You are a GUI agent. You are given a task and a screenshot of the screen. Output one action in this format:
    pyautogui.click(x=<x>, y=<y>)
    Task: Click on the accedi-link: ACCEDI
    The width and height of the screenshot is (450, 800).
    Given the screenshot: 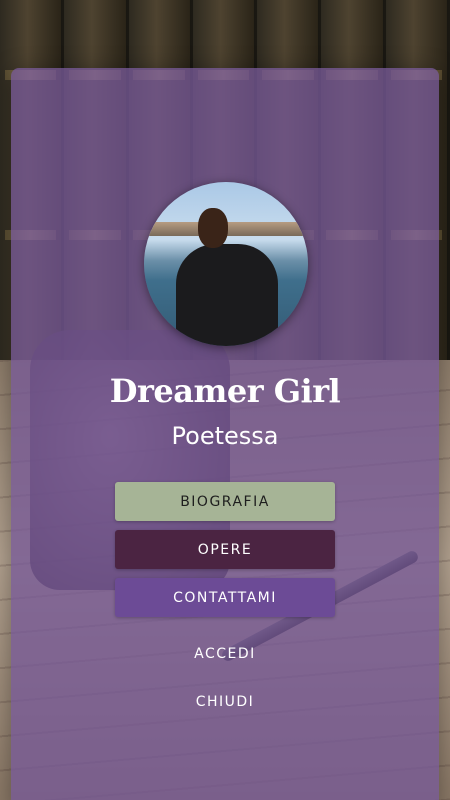 What is the action you would take?
    pyautogui.click(x=225, y=654)
    